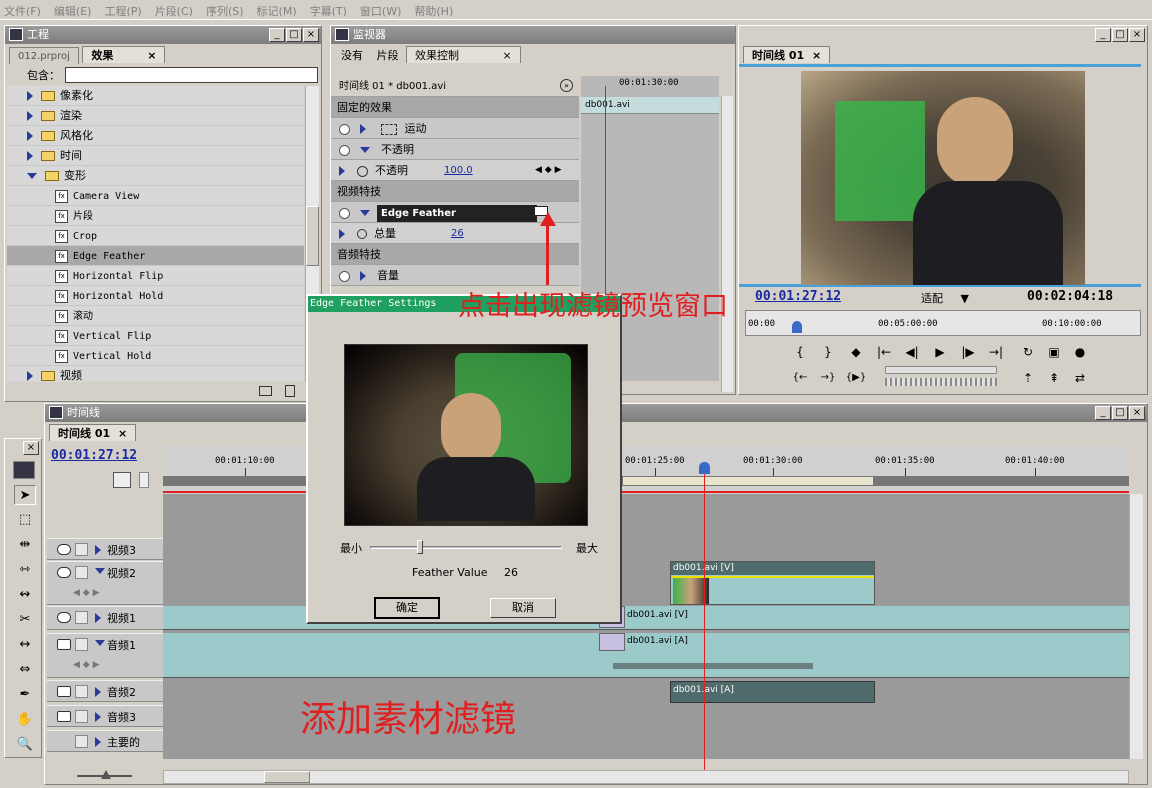  I want to click on ec-scrollbar, so click(727, 244).